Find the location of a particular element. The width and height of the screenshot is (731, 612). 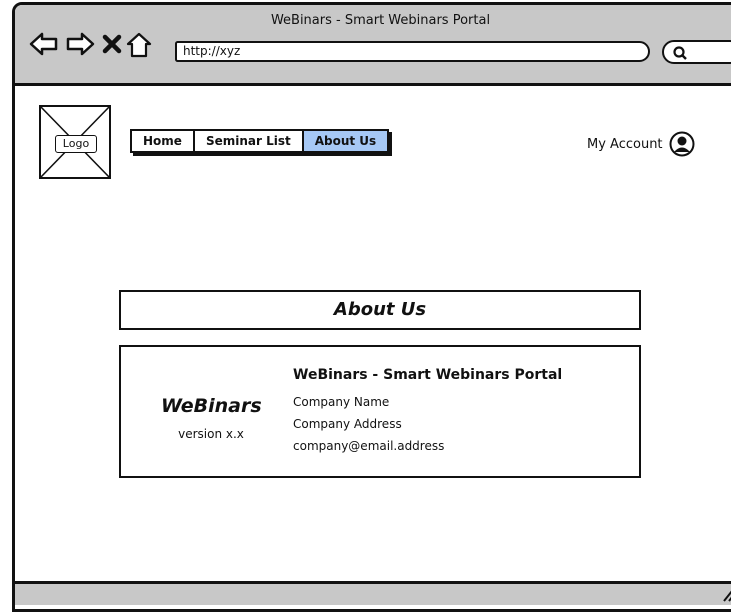

browser-statusbar is located at coordinates (373, 593).